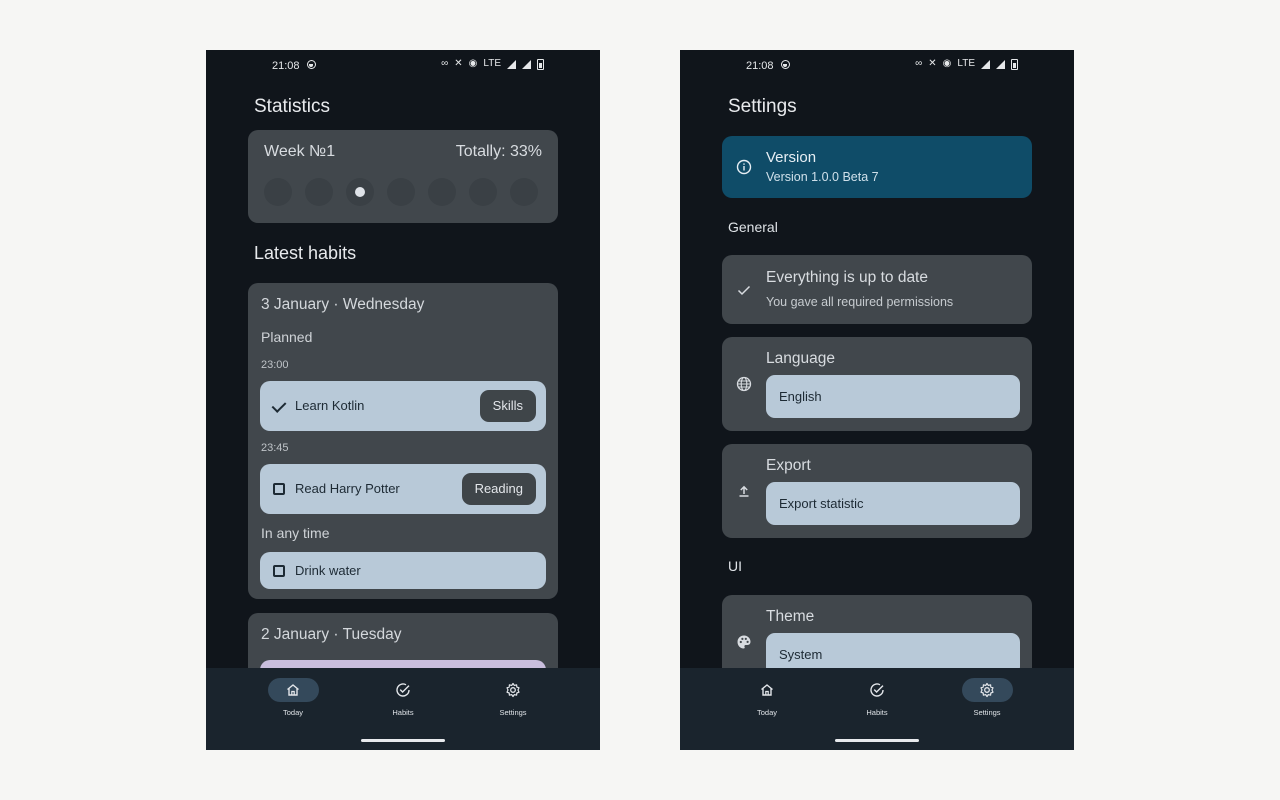  I want to click on theme-value: System, so click(801, 654).